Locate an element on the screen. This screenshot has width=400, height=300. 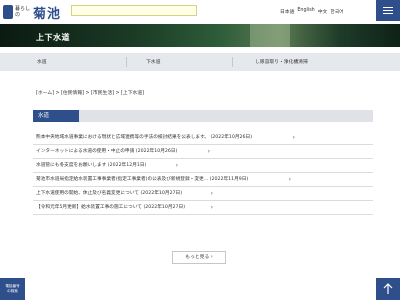
sub-navigation: 水道 下水道 し尿汲取り・浄化槽清掃 is located at coordinates (200, 62).